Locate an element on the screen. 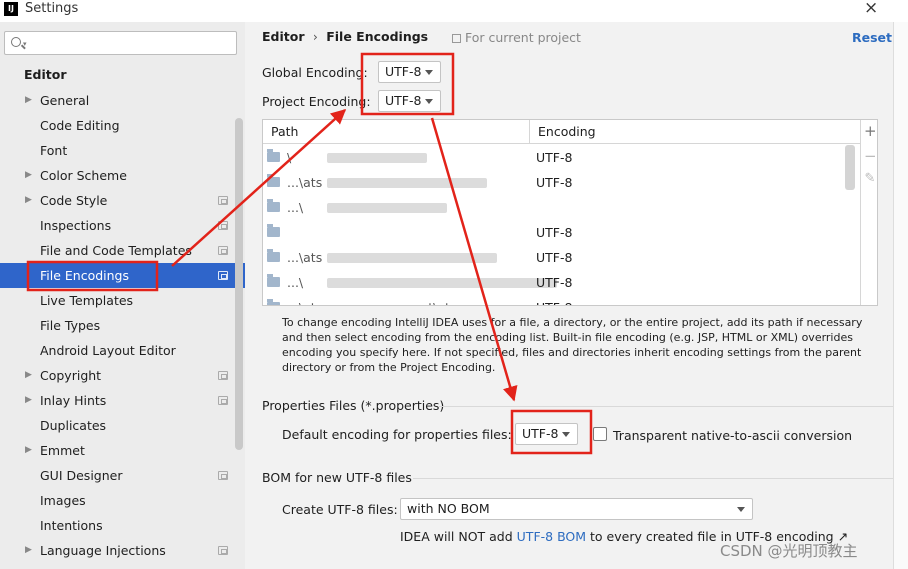 Image resolution: width=908 pixels, height=569 pixels. sidebar-item-label: Copyright is located at coordinates (71, 375).